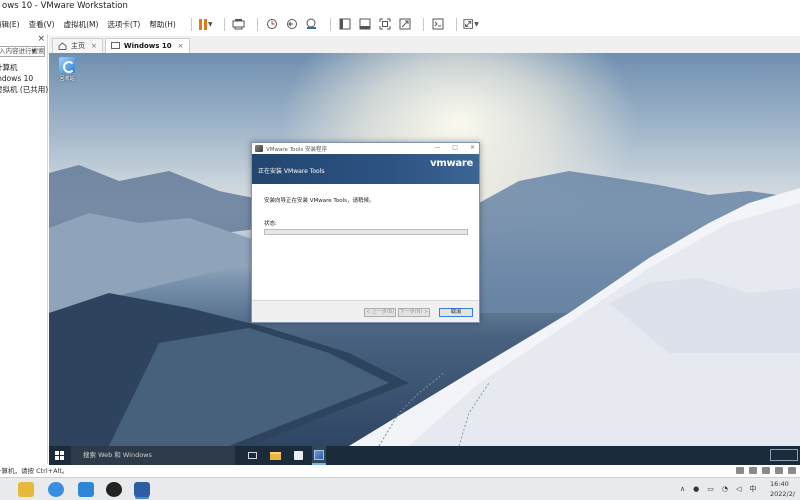 The width and height of the screenshot is (800, 500). Describe the element at coordinates (365, 242) in the screenshot. I see `dialog-body: 安装向导正在安装 VMware Tools，请稍候。 状态:` at that location.